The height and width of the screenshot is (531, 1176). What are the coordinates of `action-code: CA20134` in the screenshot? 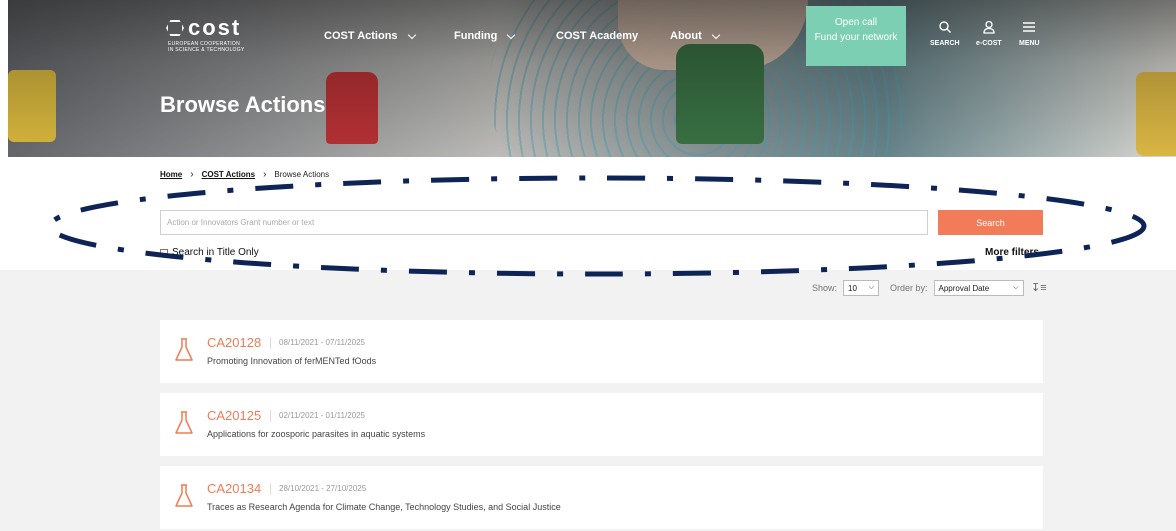 It's located at (234, 488).